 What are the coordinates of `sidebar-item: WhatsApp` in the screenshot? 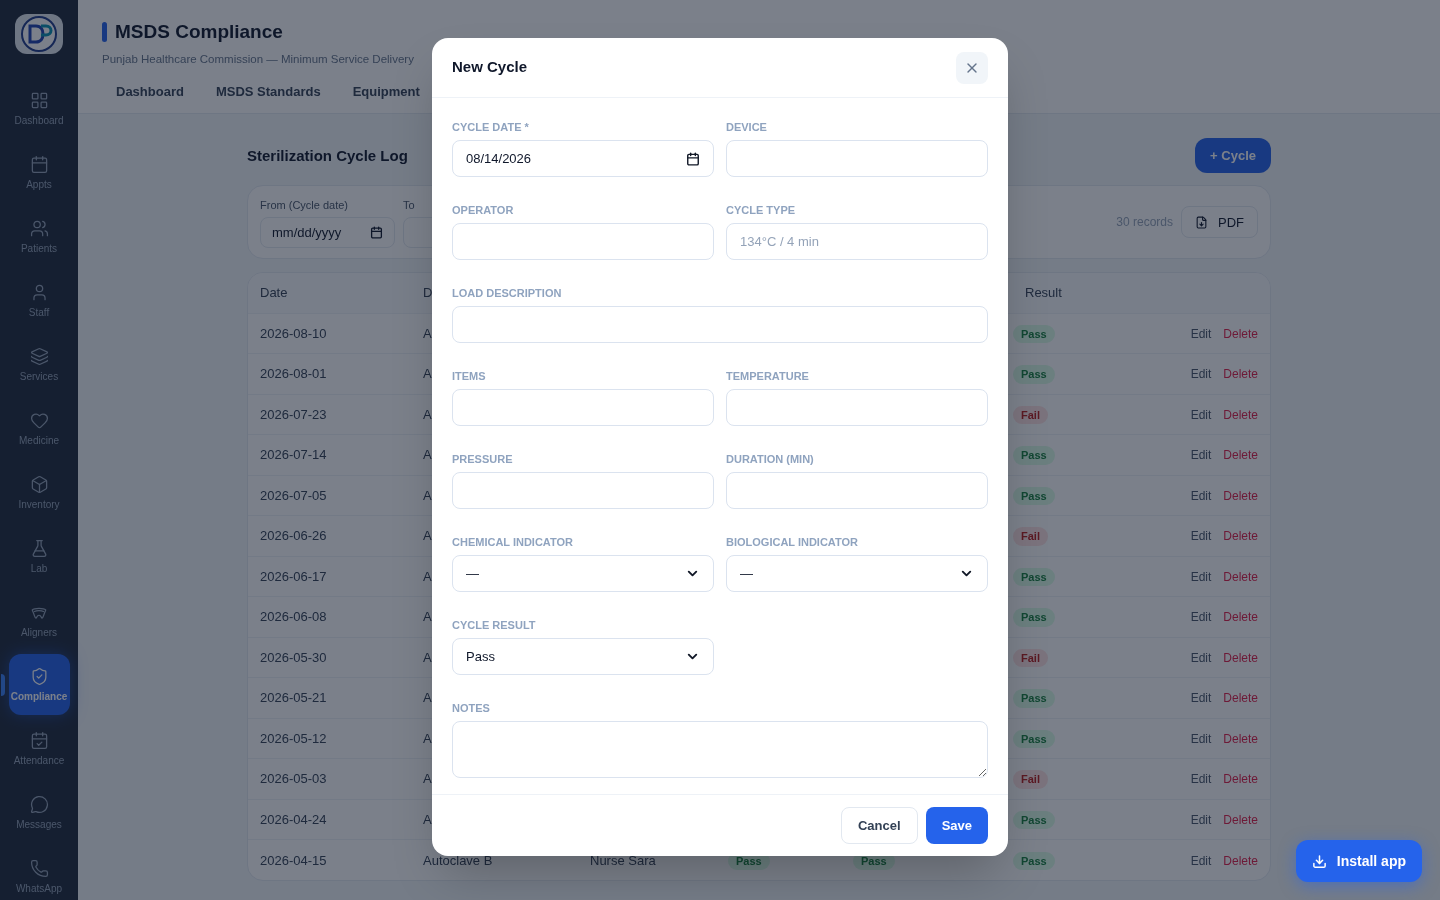 It's located at (39, 873).